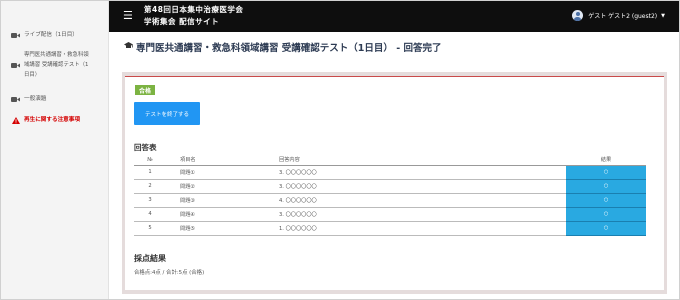  Describe the element at coordinates (150, 200) in the screenshot. I see `row-number: 3` at that location.